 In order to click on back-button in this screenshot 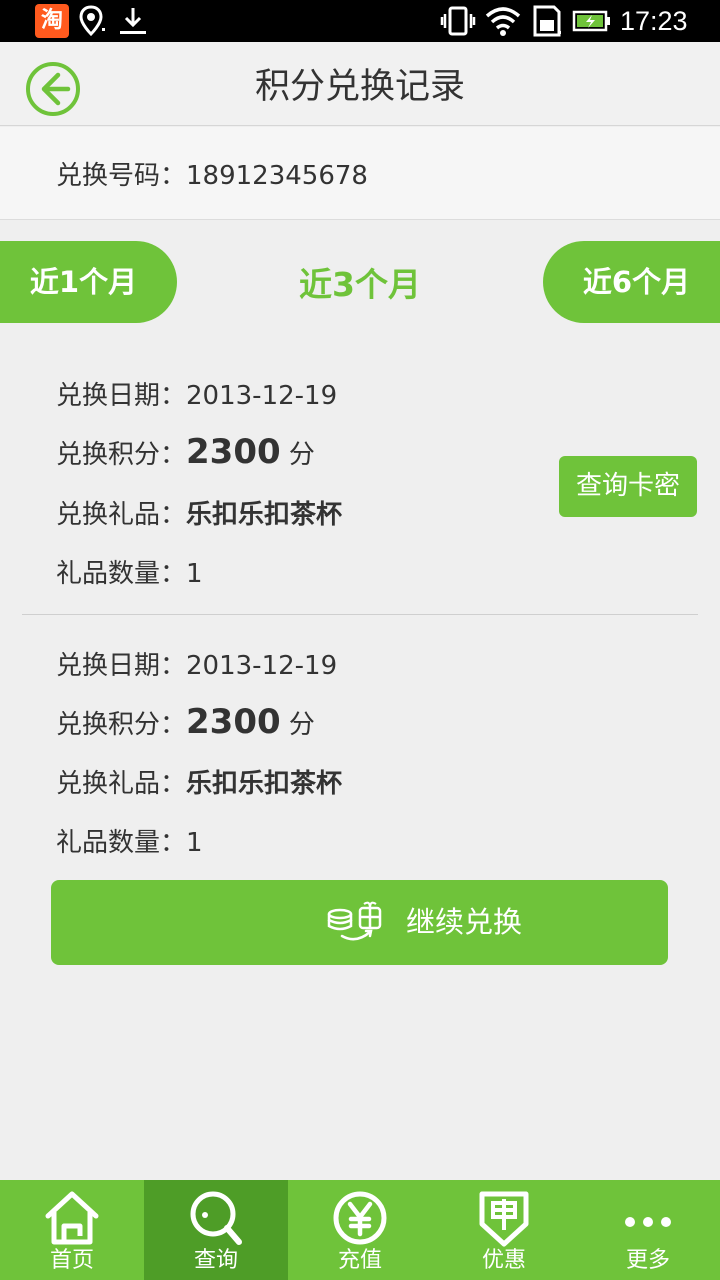, I will do `click(53, 89)`.